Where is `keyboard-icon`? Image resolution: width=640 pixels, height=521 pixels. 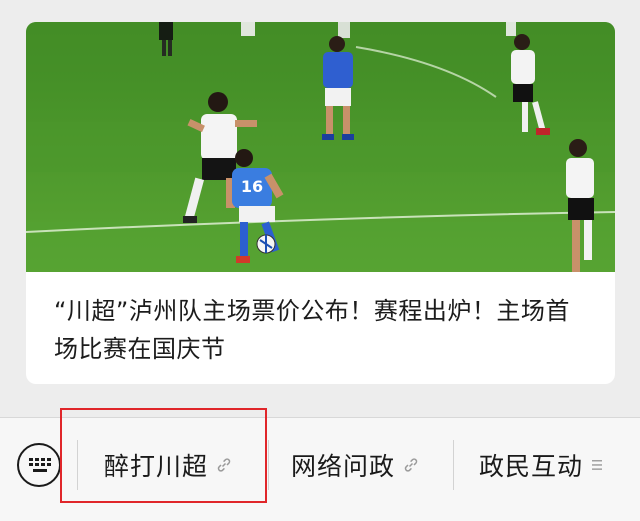 keyboard-icon is located at coordinates (40, 465).